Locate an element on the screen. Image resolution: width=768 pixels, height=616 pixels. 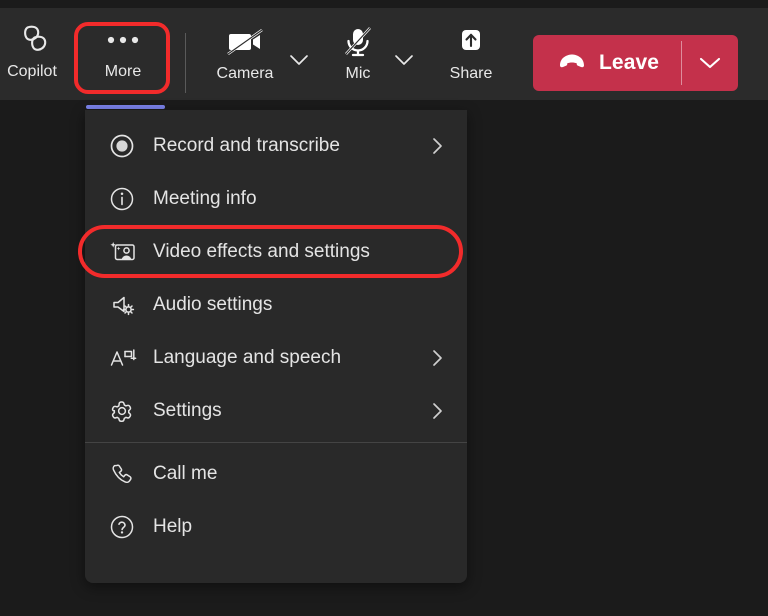
share-label: Share is located at coordinates (471, 73).